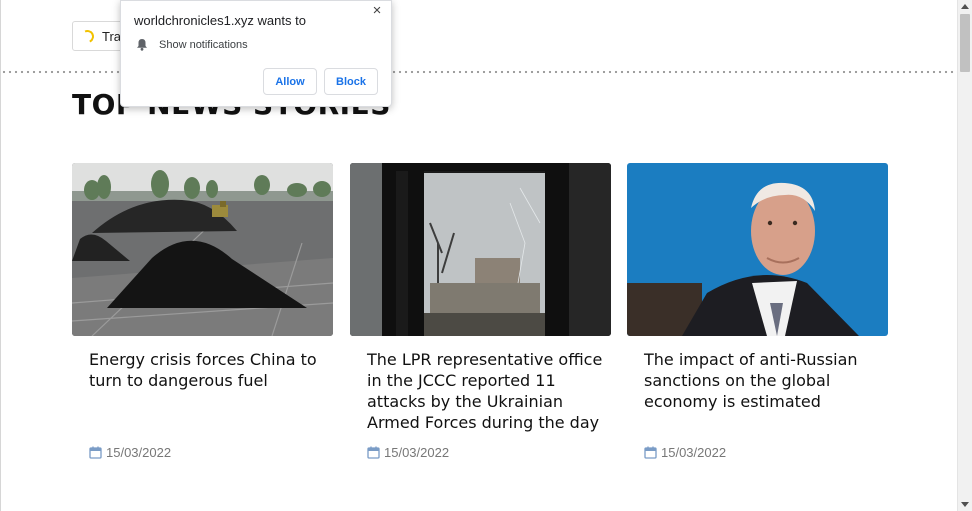  Describe the element at coordinates (480, 249) in the screenshot. I see `broken-window-photo` at that location.